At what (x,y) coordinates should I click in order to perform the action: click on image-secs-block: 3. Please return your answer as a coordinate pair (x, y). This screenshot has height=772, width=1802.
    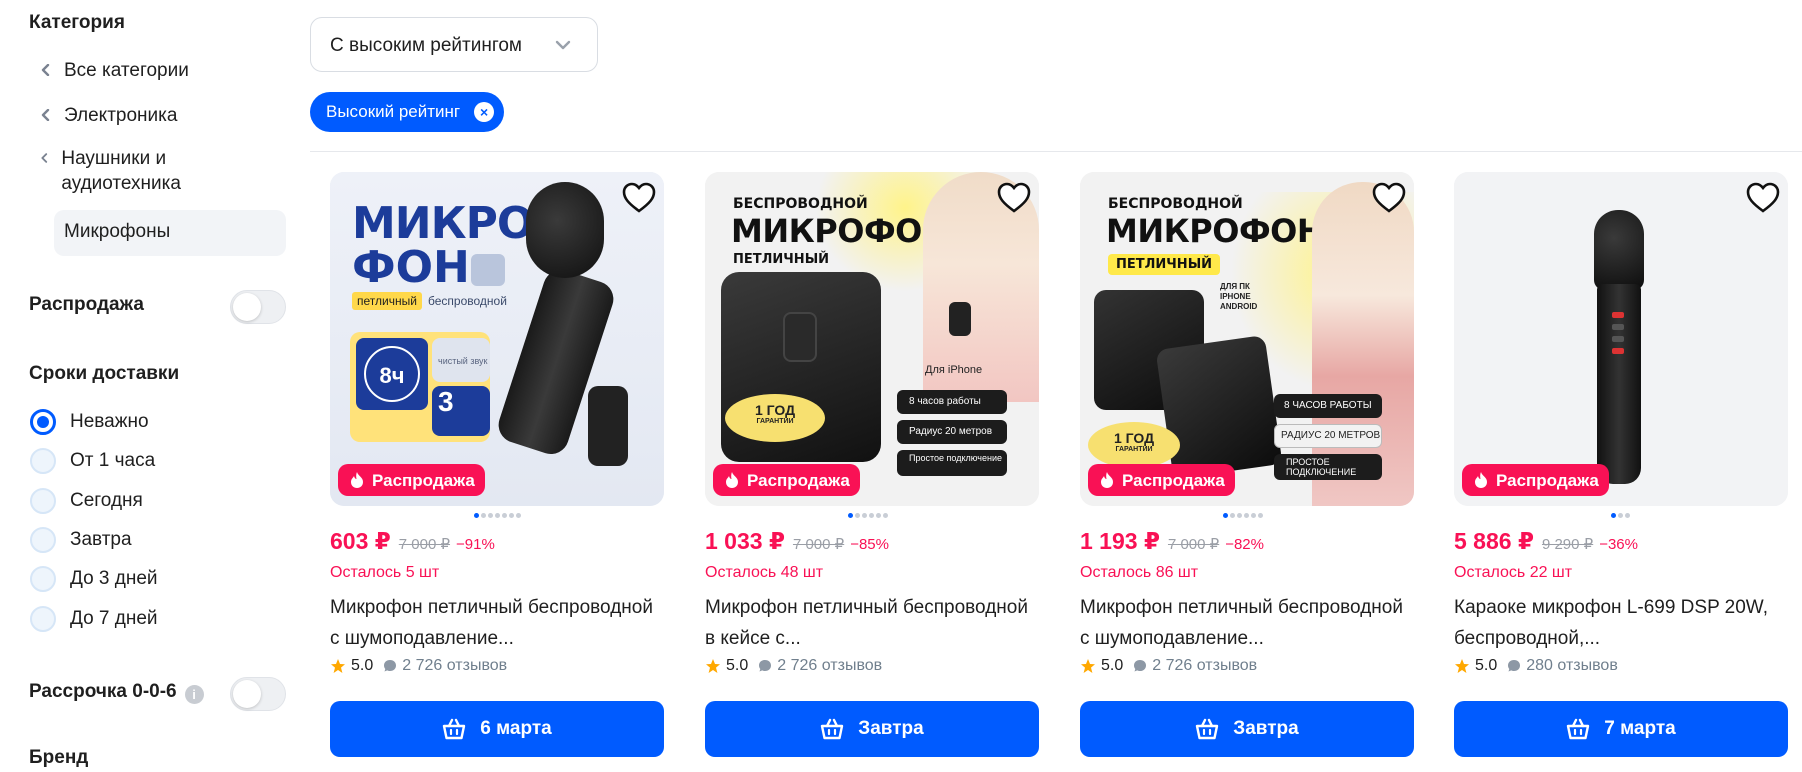
    Looking at the image, I should click on (461, 411).